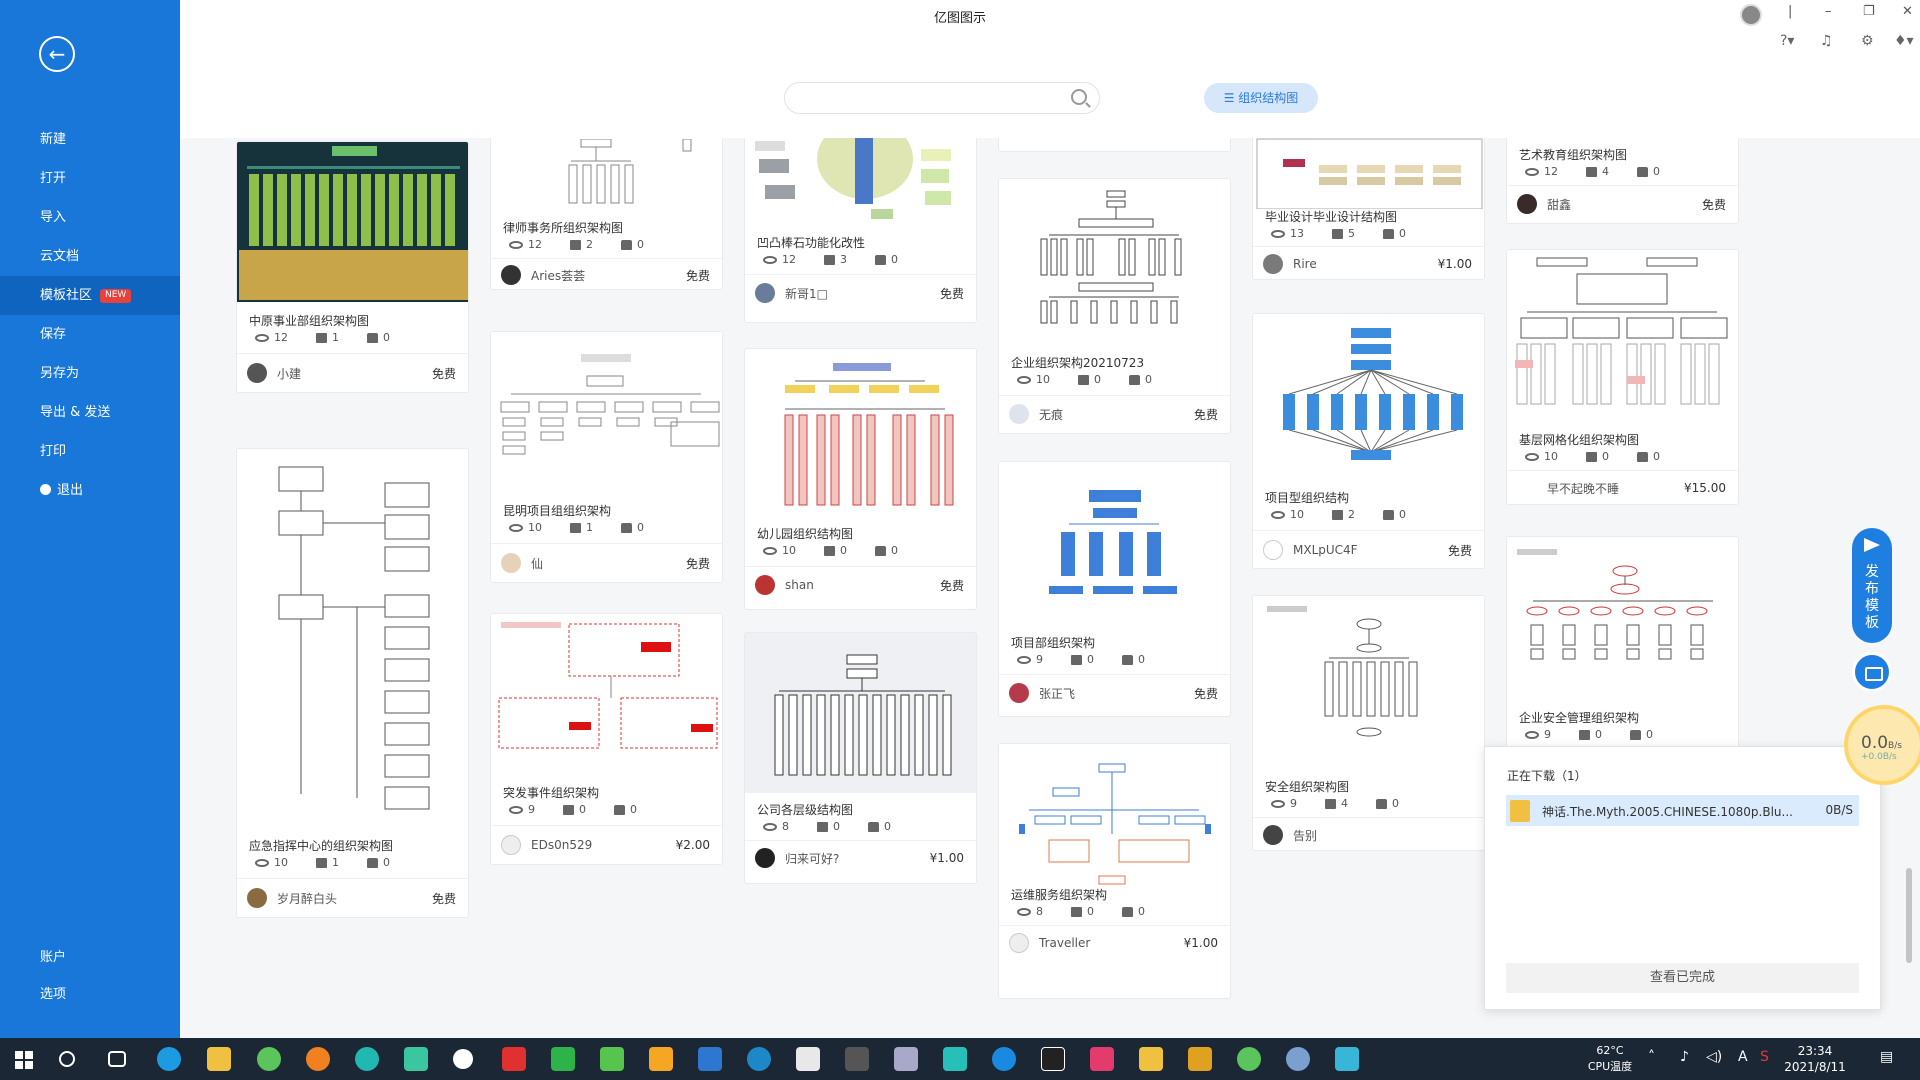 The image size is (1920, 1080). What do you see at coordinates (322, 862) in the screenshot?
I see `template-stats: 10 1 0` at bounding box center [322, 862].